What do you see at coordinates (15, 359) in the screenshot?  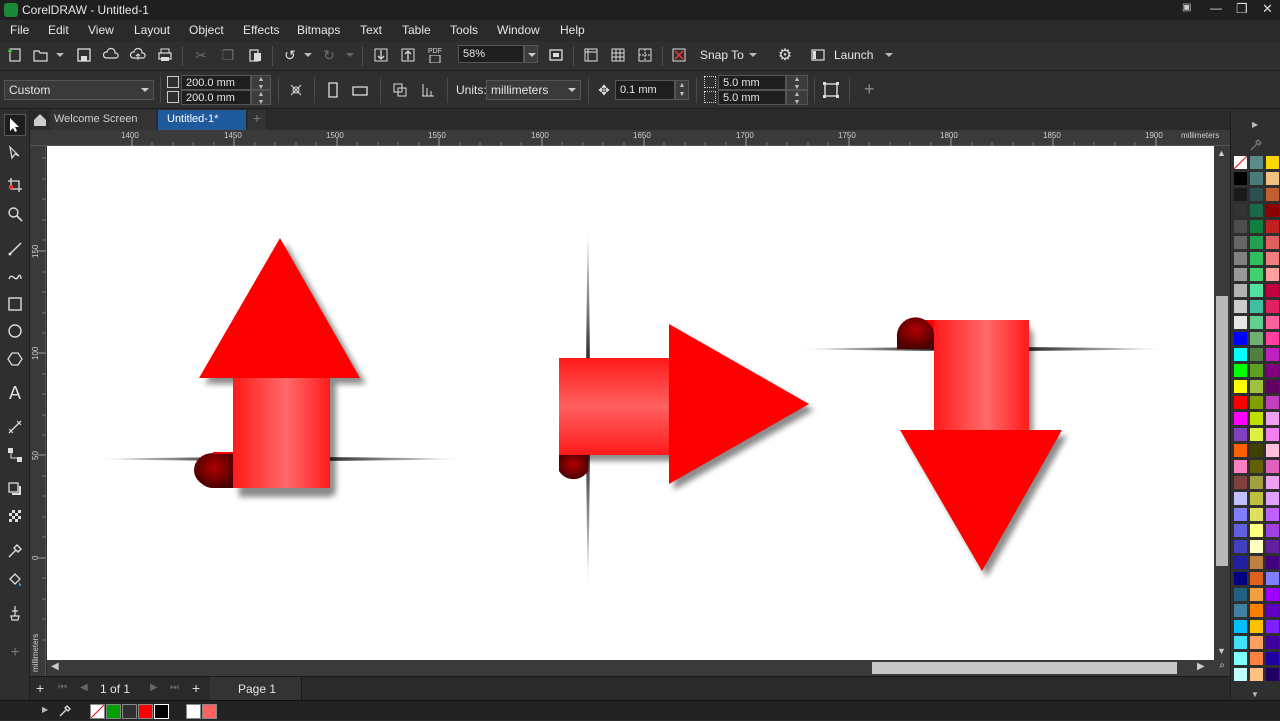 I see `polygon-tool-icon` at bounding box center [15, 359].